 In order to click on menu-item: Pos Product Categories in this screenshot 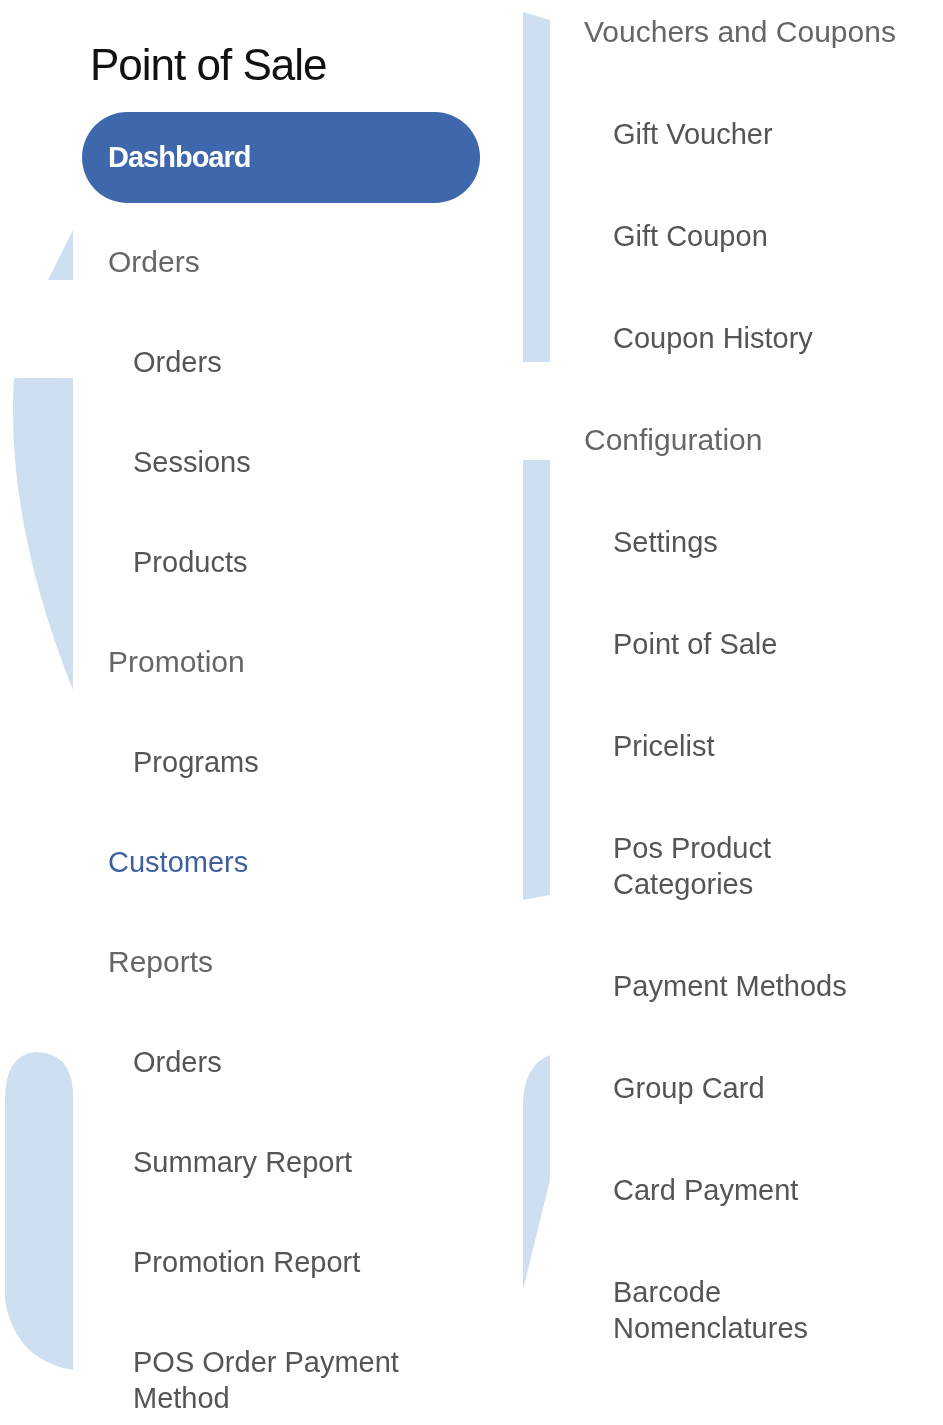, I will do `click(729, 866)`.